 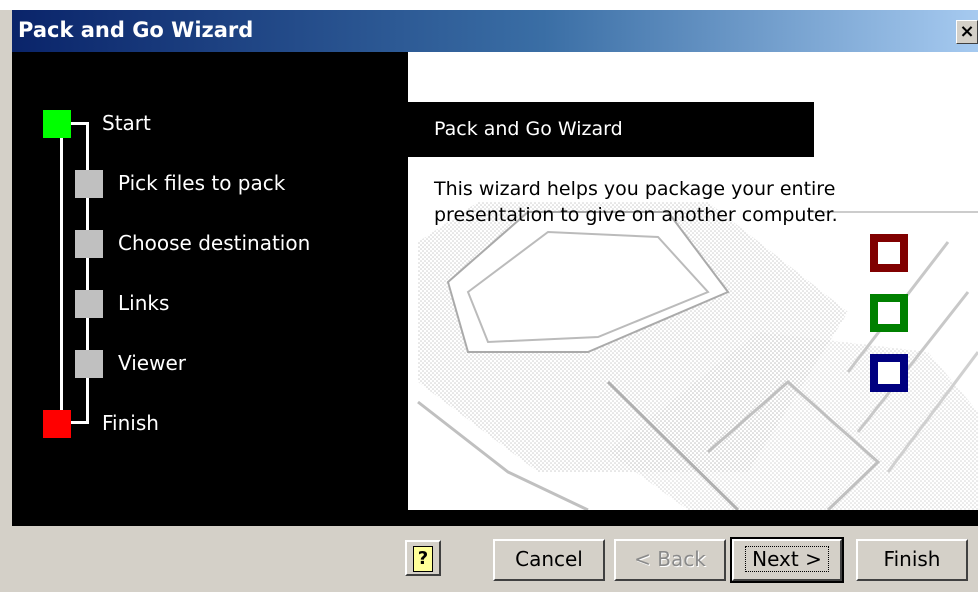 I want to click on help-icon: ?, so click(x=423, y=559).